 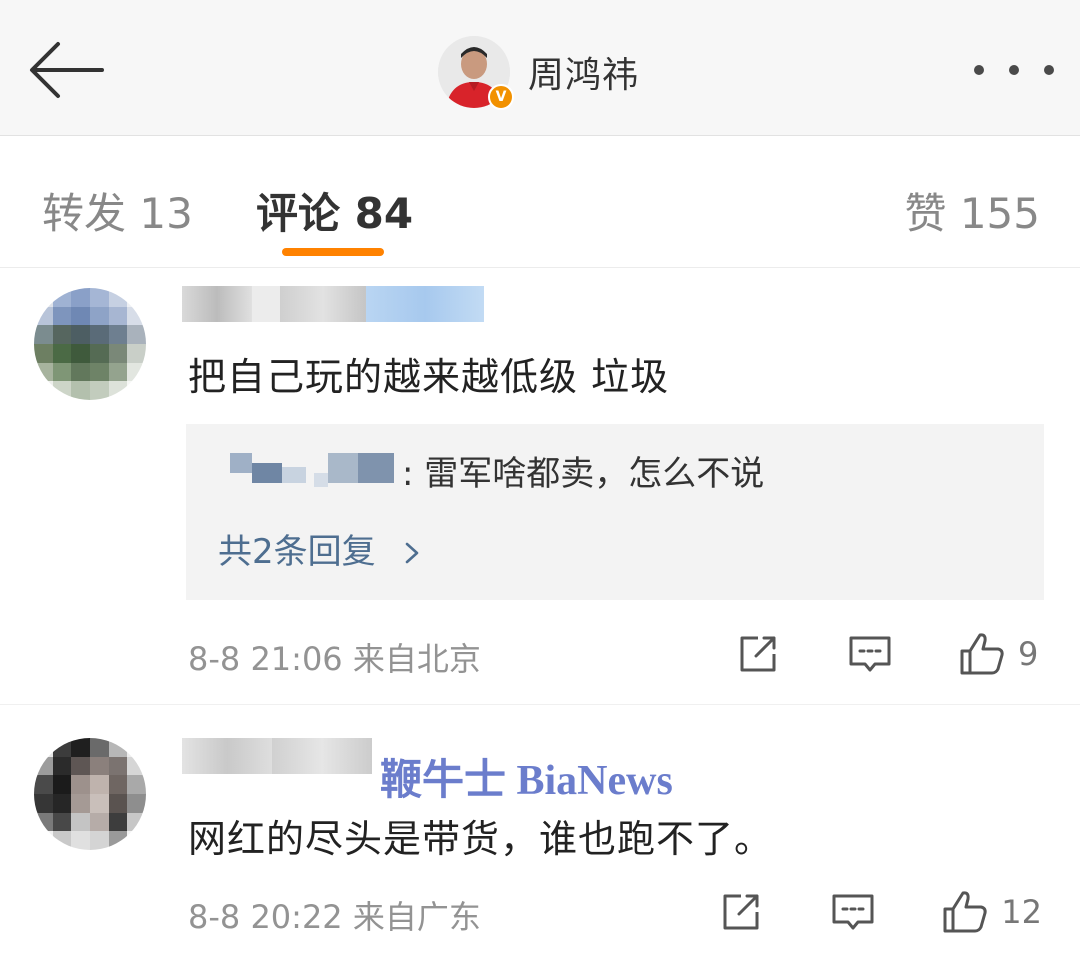 I want to click on view-replies-link: 共2条回复, so click(x=319, y=548).